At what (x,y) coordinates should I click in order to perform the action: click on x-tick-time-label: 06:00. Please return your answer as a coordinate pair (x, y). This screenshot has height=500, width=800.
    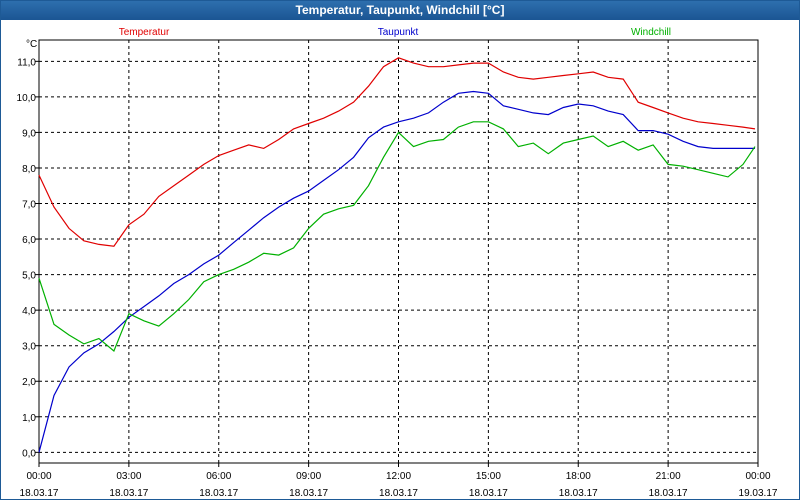
    Looking at the image, I should click on (218, 476).